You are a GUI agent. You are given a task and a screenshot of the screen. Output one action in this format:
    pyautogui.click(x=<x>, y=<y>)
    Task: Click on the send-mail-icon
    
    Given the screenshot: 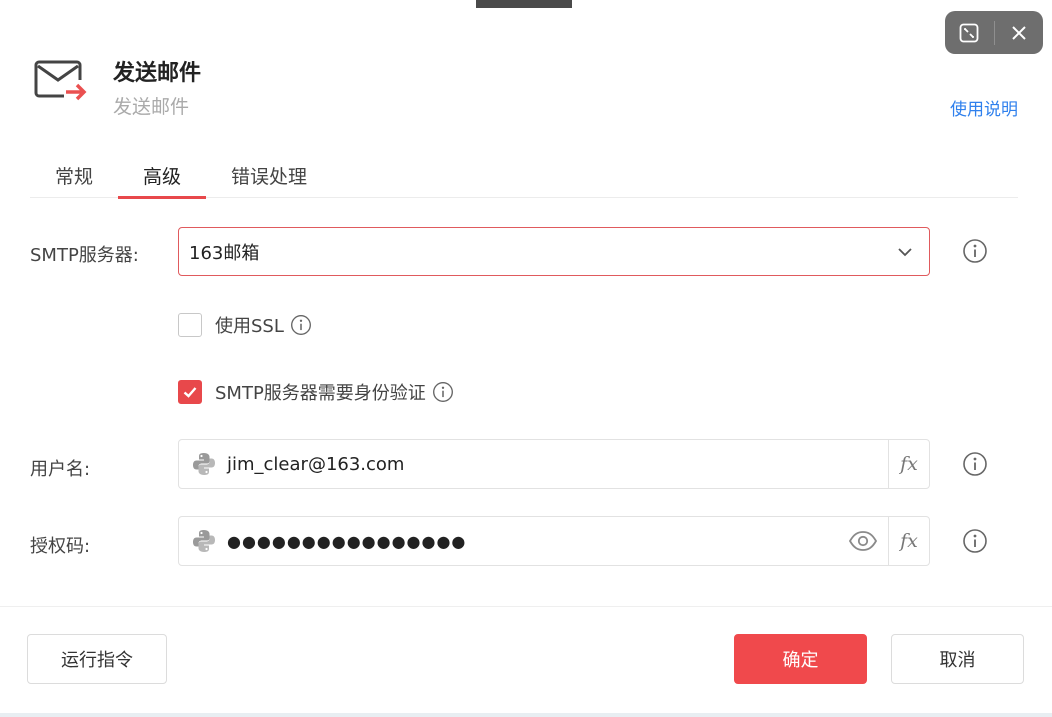 What is the action you would take?
    pyautogui.click(x=60, y=80)
    